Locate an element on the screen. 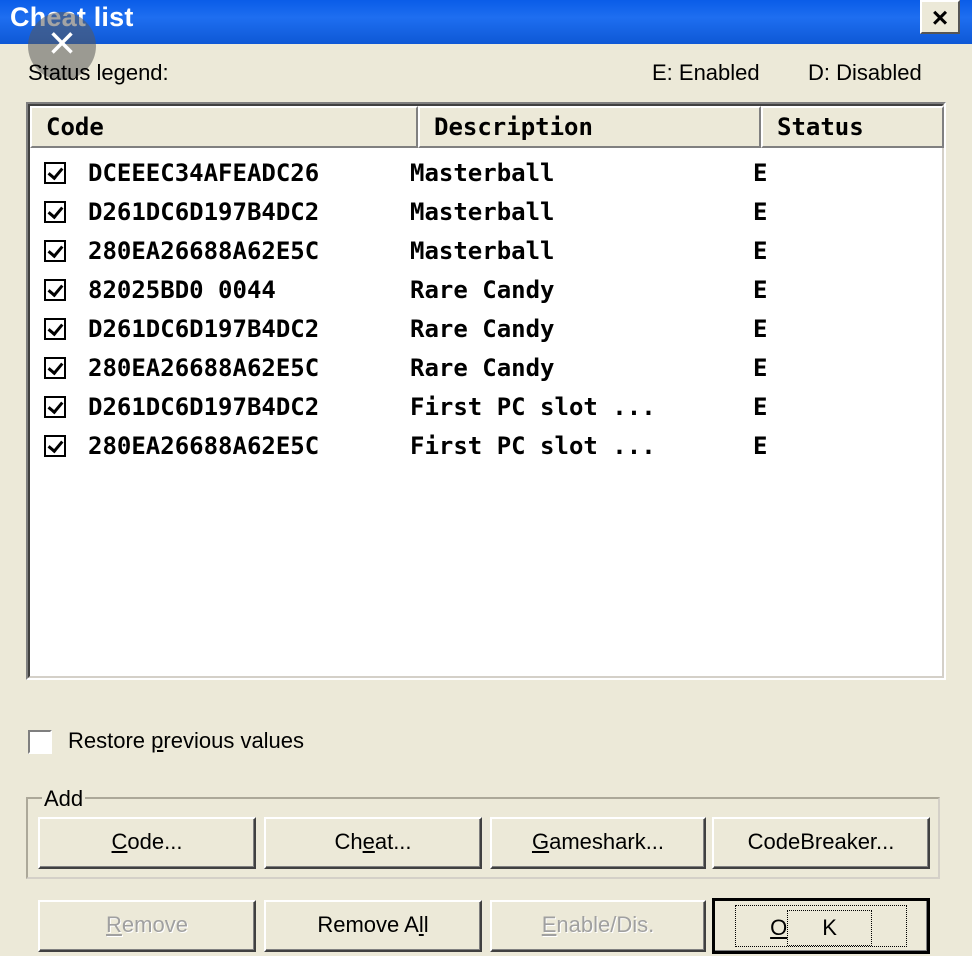 The height and width of the screenshot is (956, 972). column-header-code: Code is located at coordinates (224, 127).